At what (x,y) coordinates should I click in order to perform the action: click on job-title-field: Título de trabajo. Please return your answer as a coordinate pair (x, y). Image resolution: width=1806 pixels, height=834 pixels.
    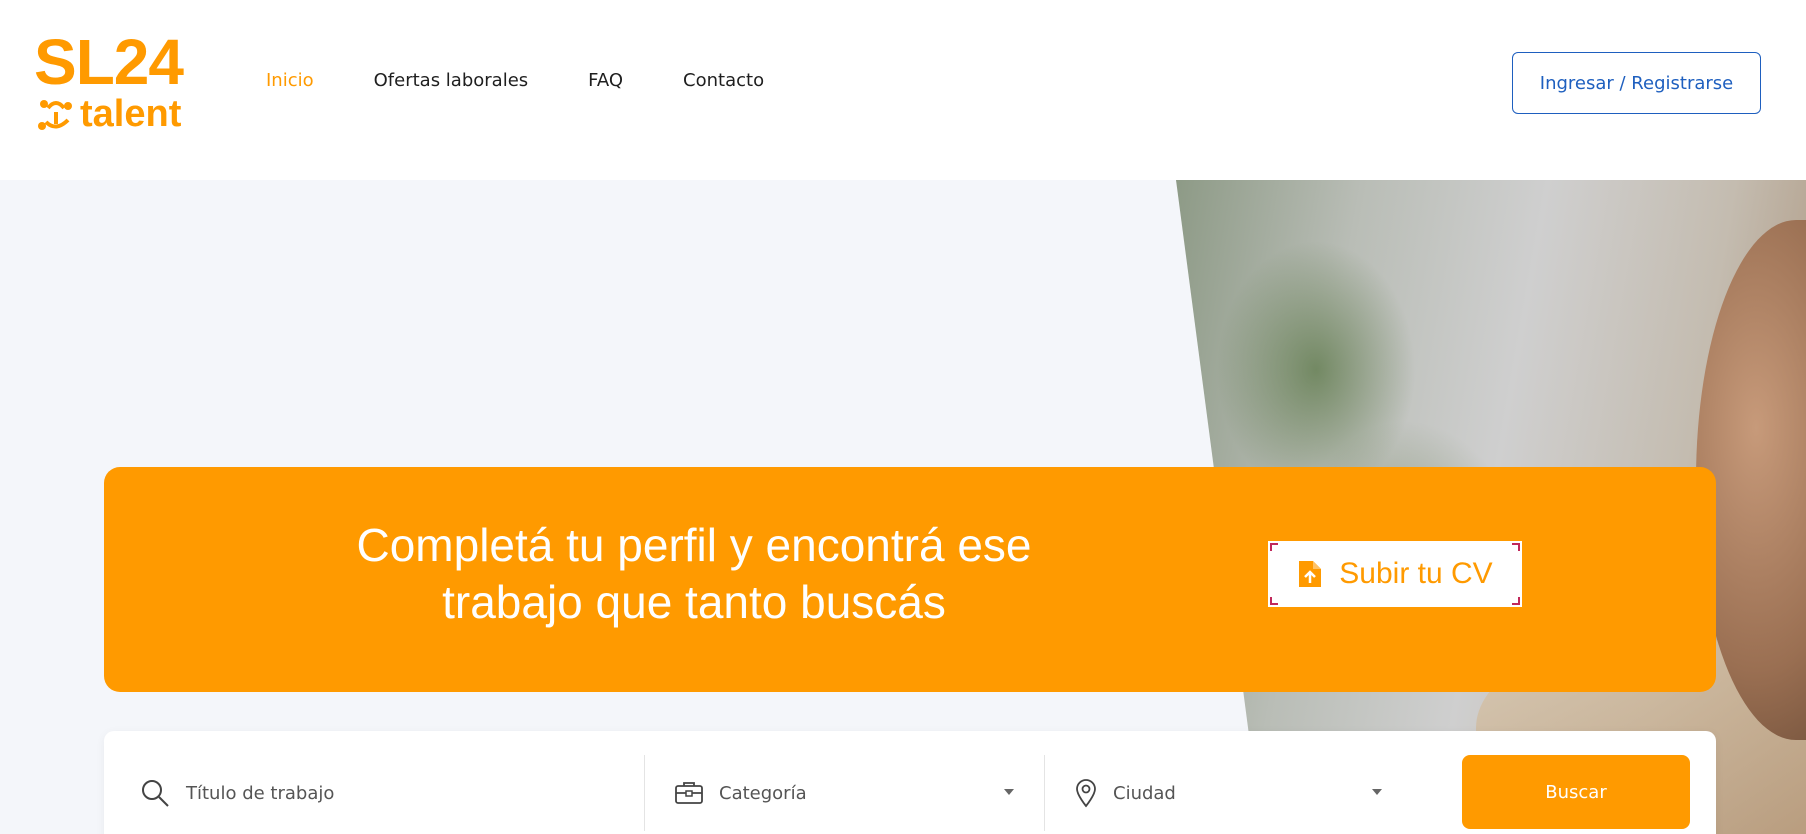
    Looking at the image, I should click on (390, 793).